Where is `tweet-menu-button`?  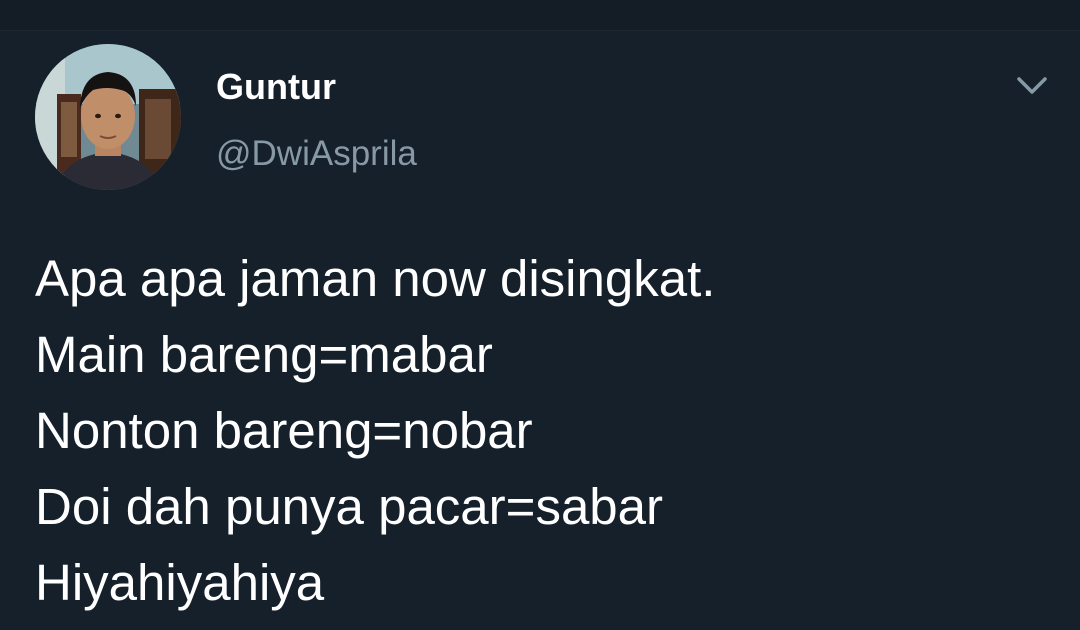
tweet-menu-button is located at coordinates (1032, 86).